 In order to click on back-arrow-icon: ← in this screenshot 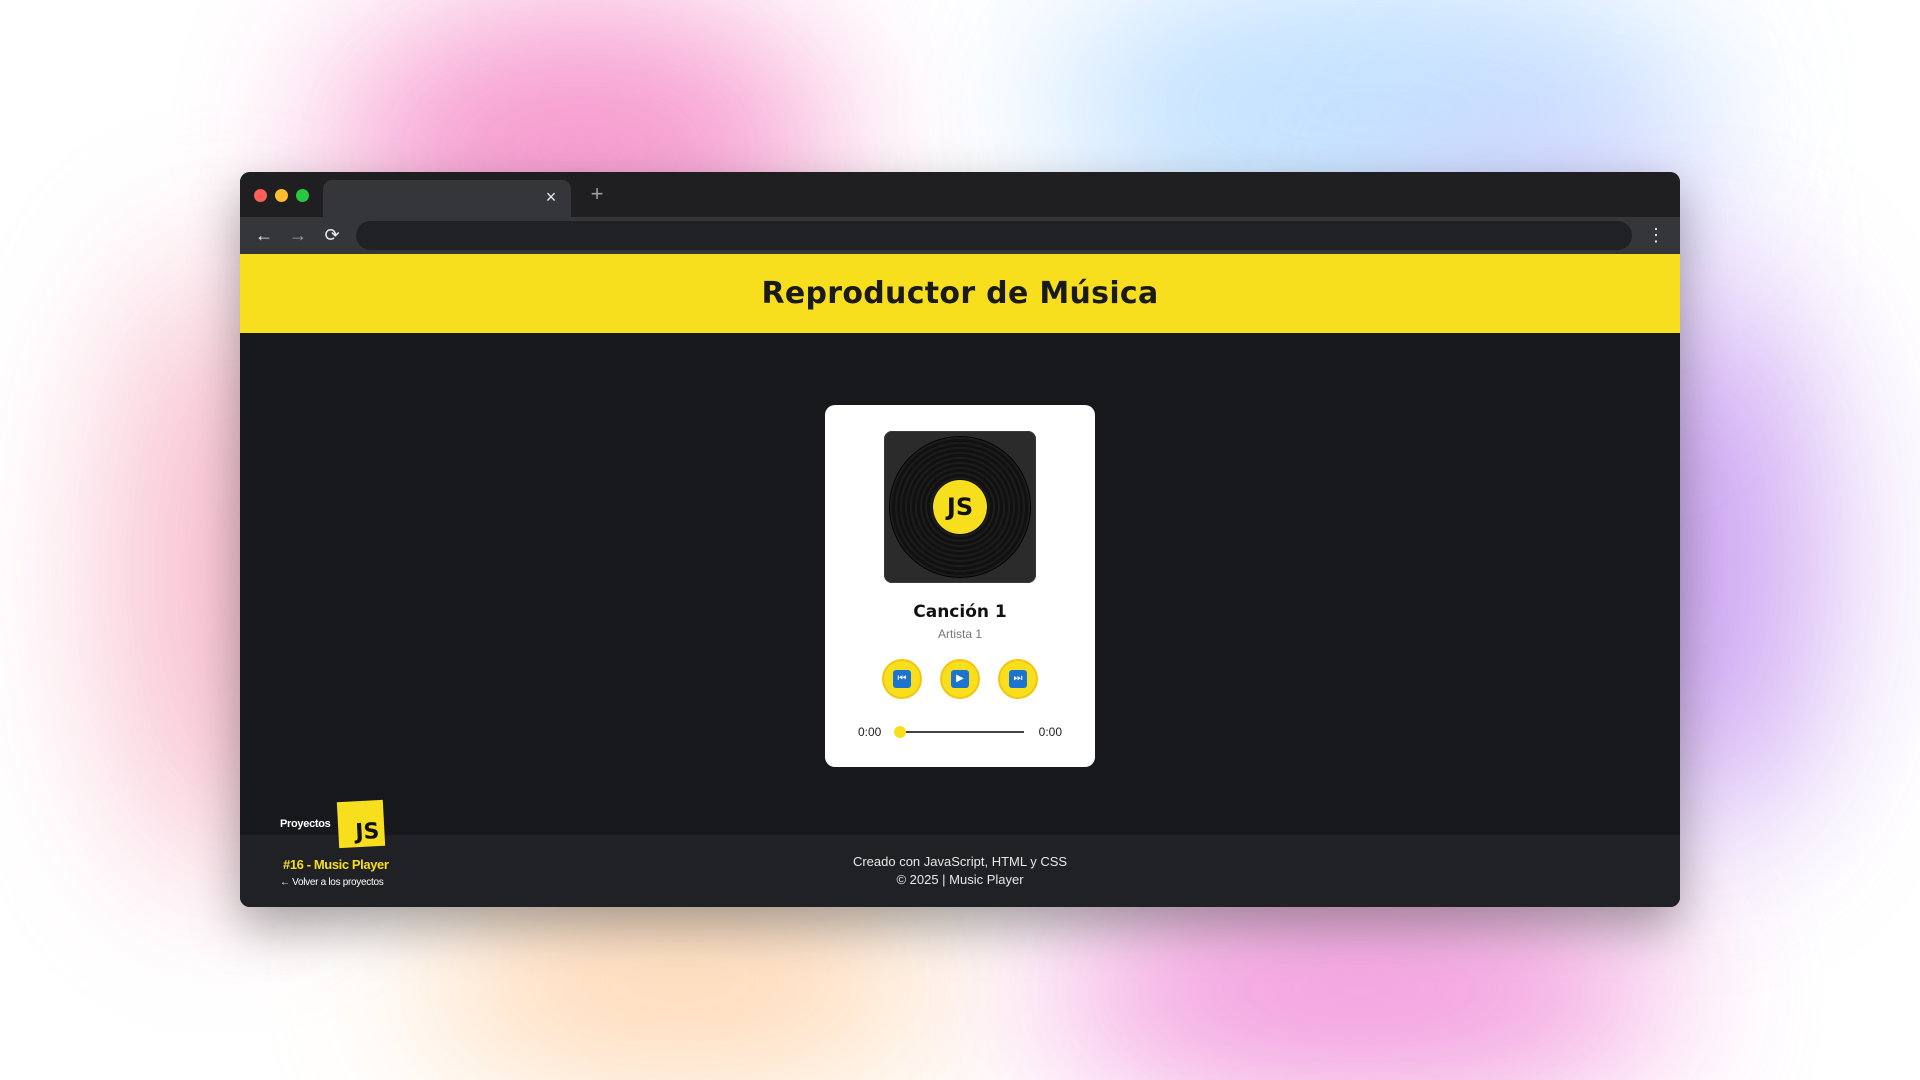, I will do `click(264, 235)`.